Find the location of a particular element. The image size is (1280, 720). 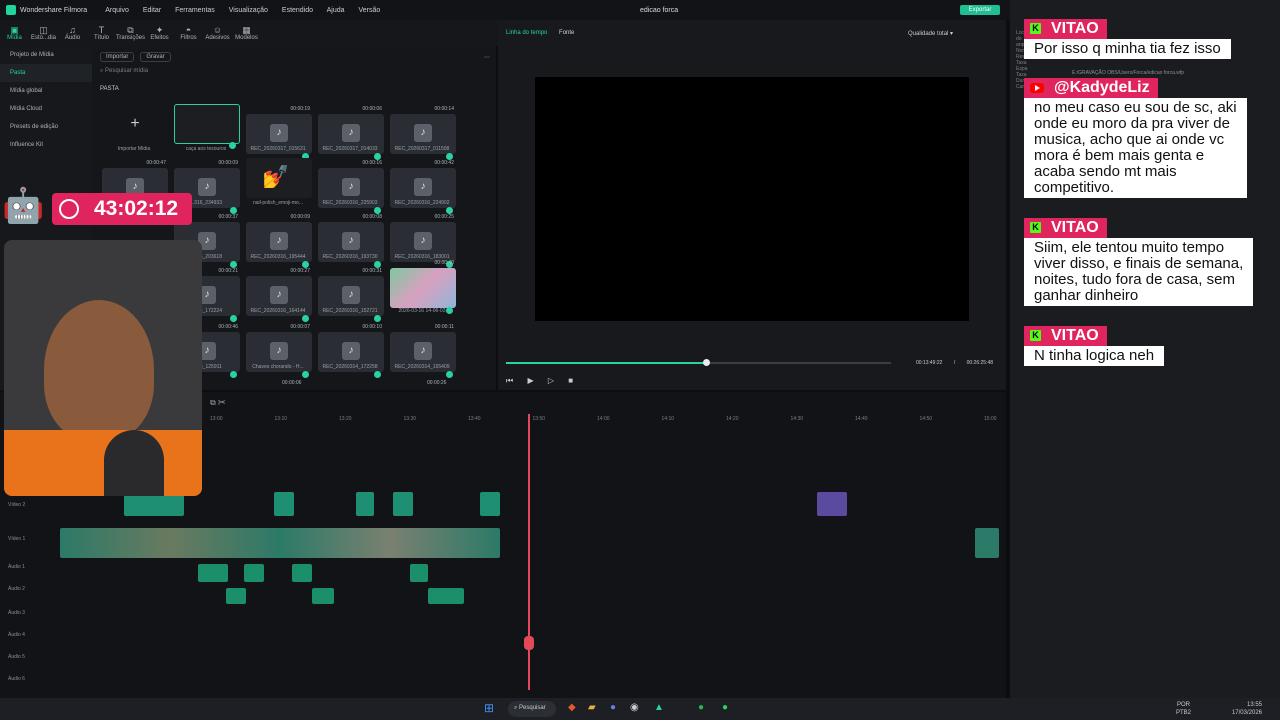

tab-transicoes: ⧉ Transições is located at coordinates (130, 33).